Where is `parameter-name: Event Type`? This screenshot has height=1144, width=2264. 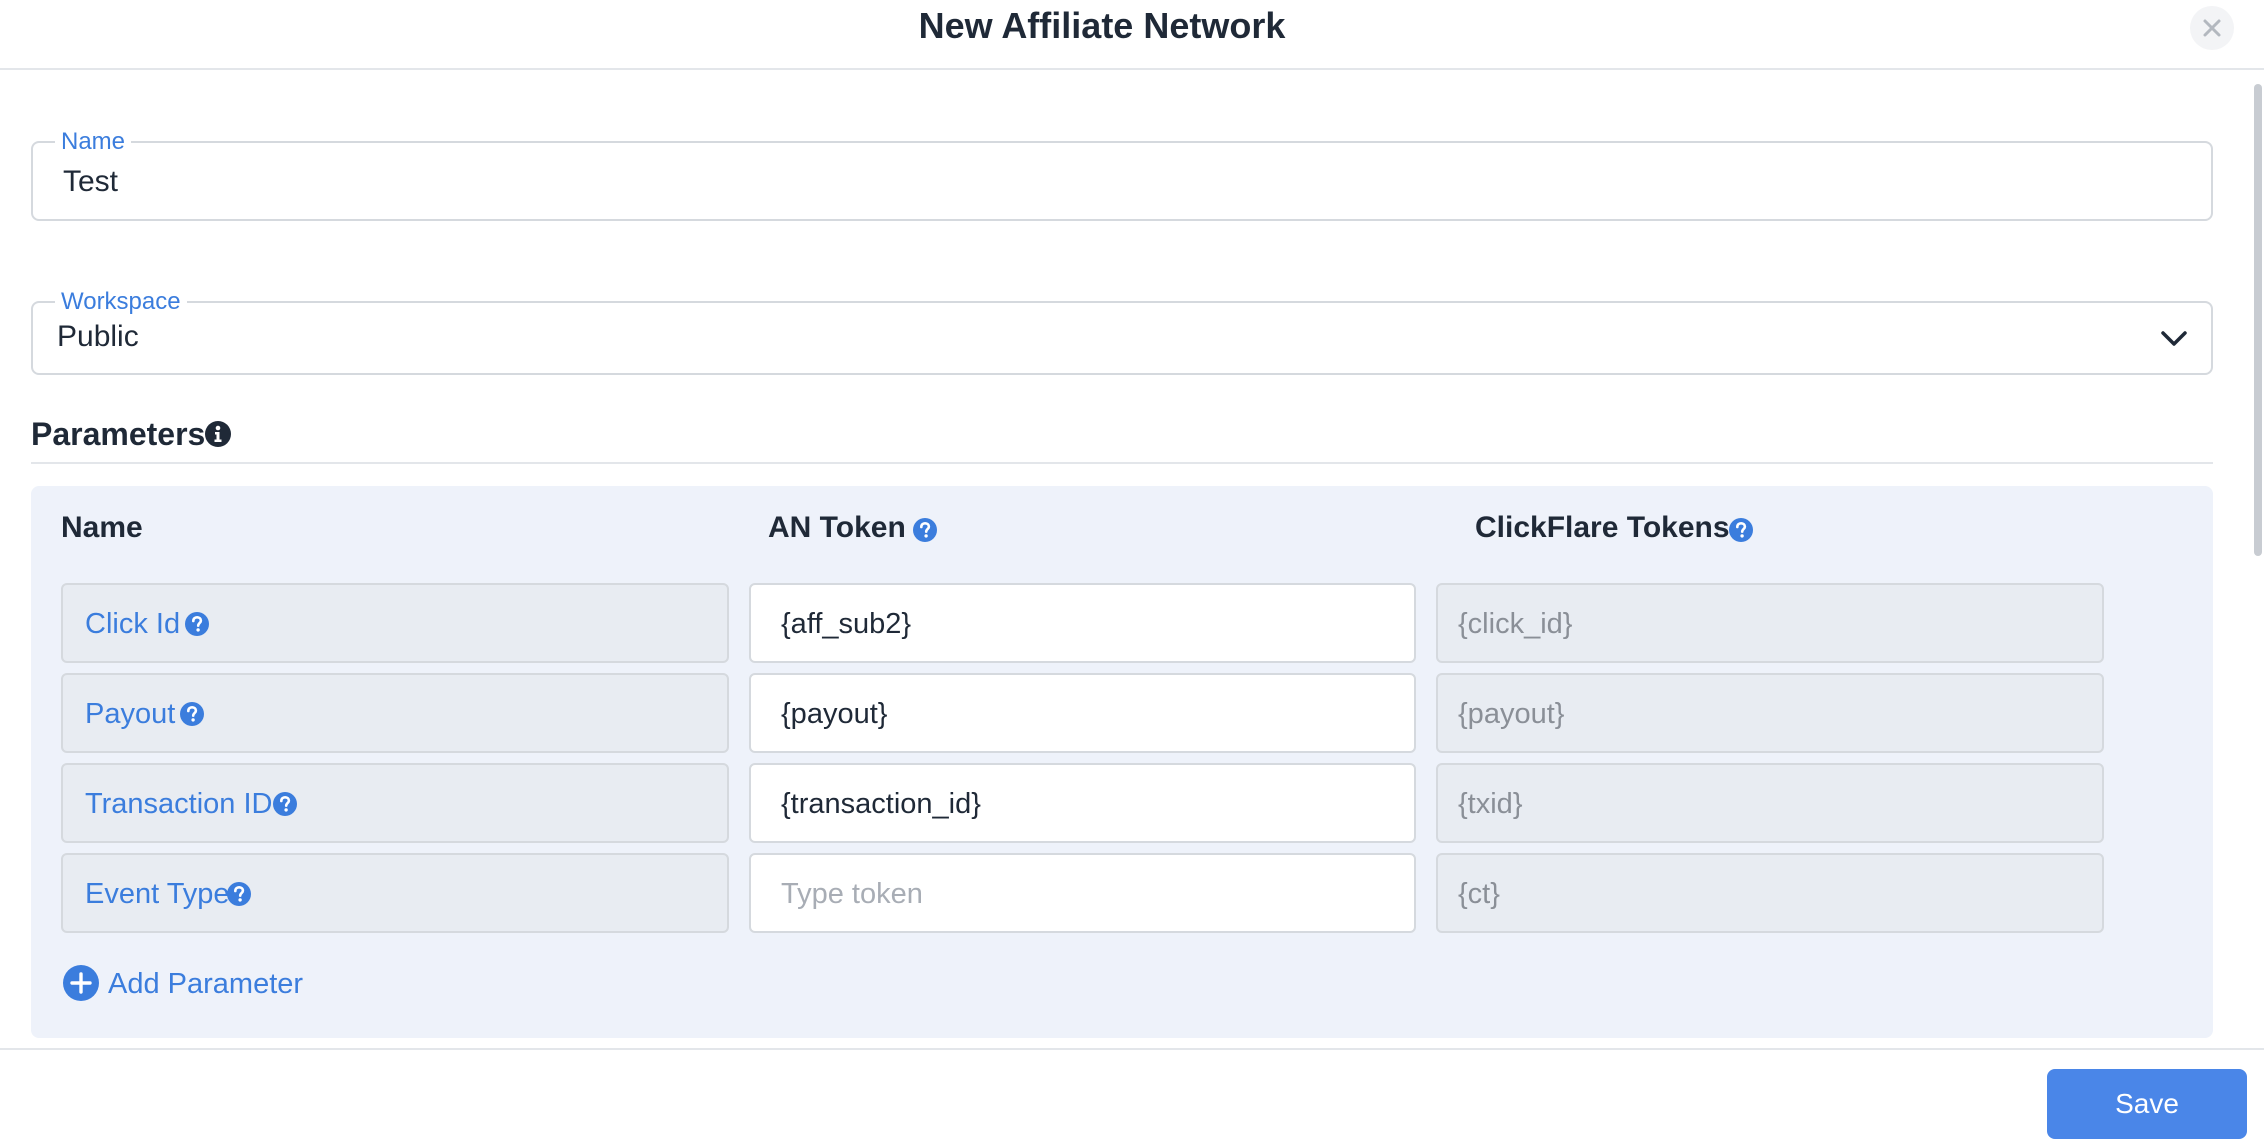 parameter-name: Event Type is located at coordinates (157, 894).